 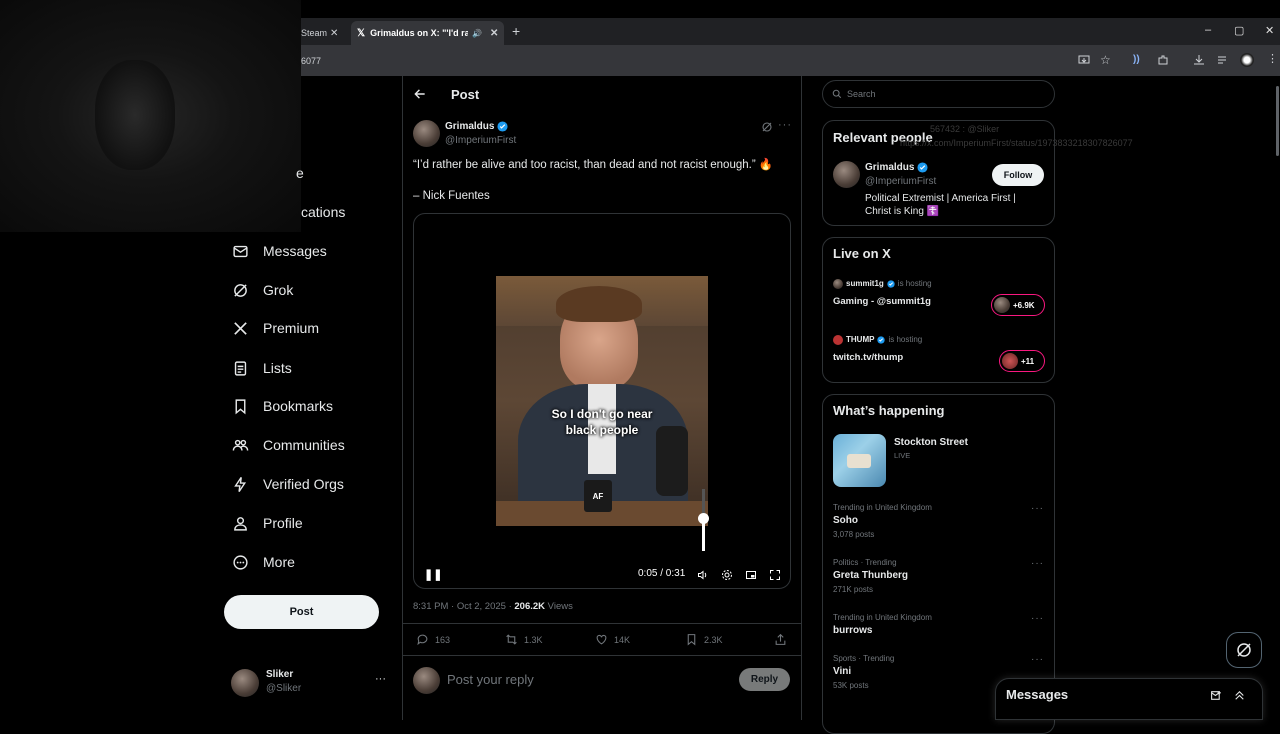 What do you see at coordinates (1163, 60) in the screenshot?
I see `extensions-icon` at bounding box center [1163, 60].